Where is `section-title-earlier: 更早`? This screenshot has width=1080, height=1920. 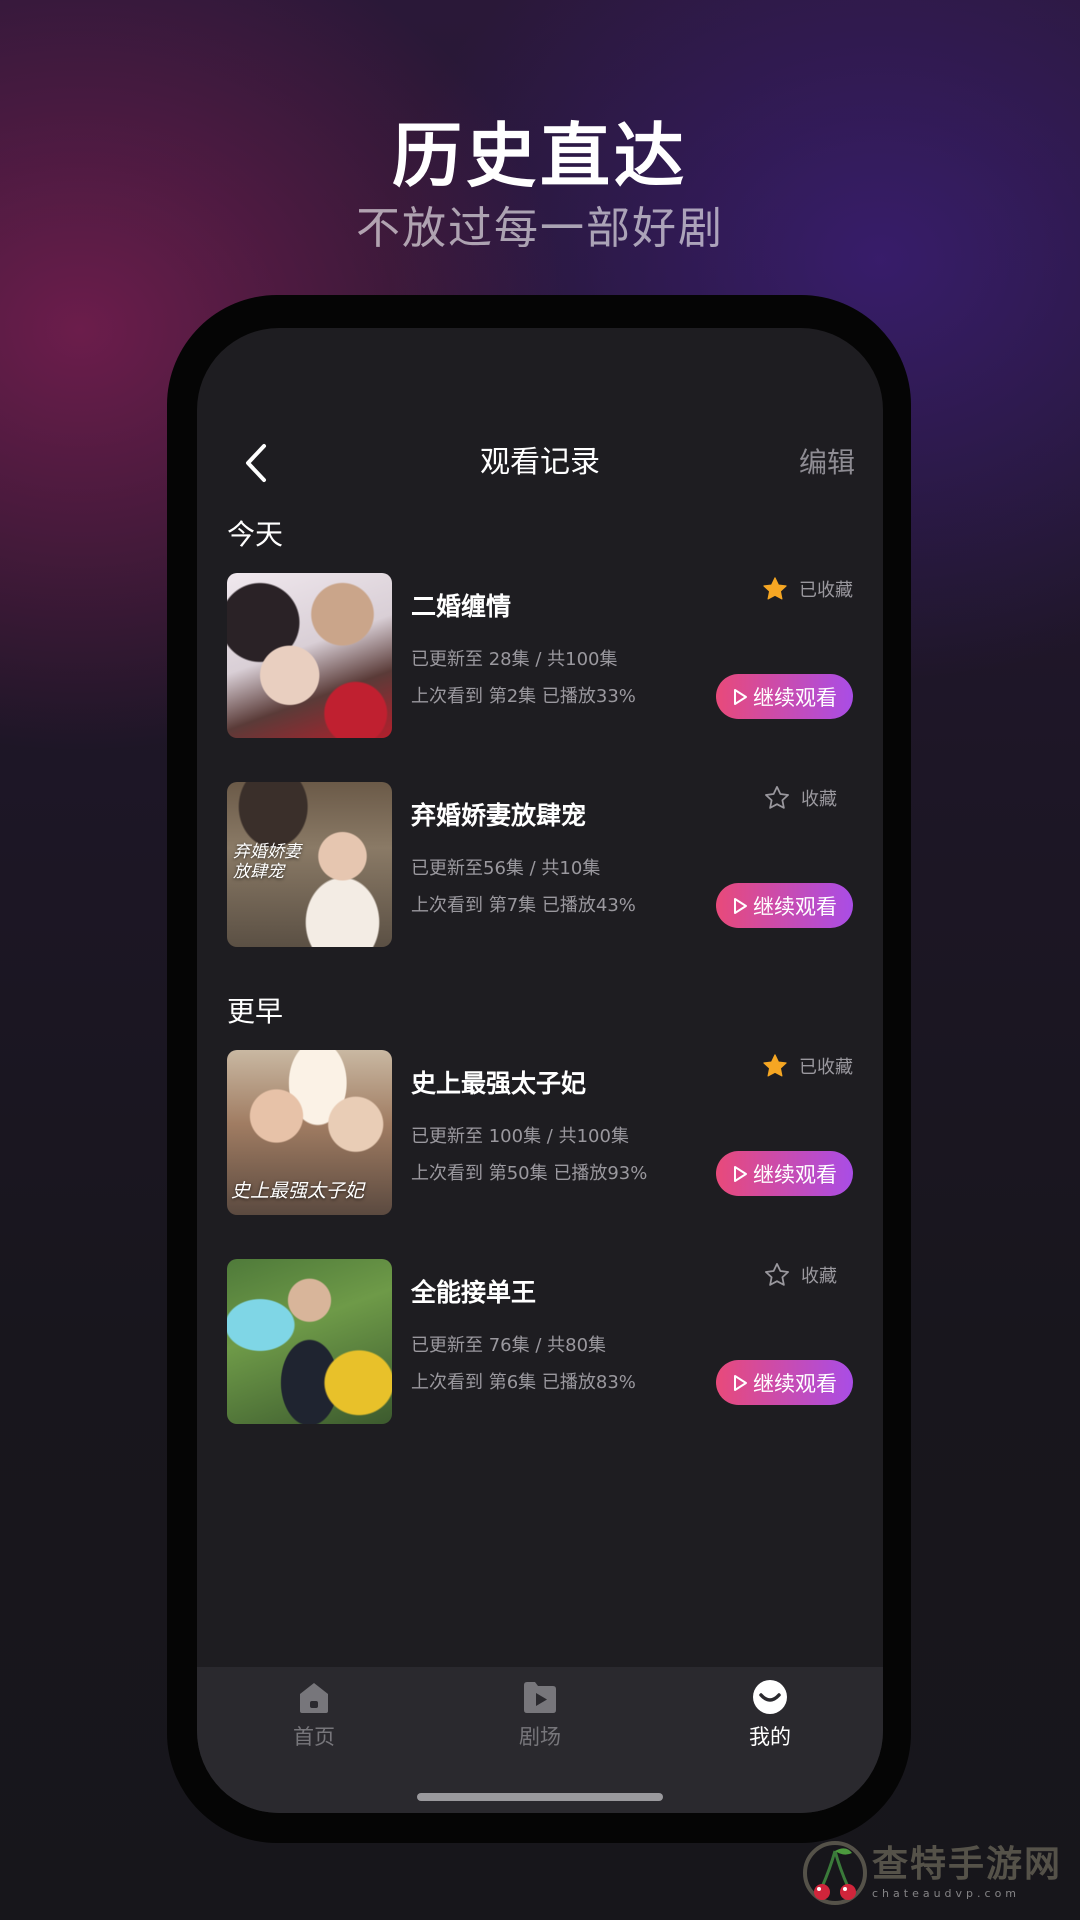
section-title-earlier: 更早 is located at coordinates (255, 1011).